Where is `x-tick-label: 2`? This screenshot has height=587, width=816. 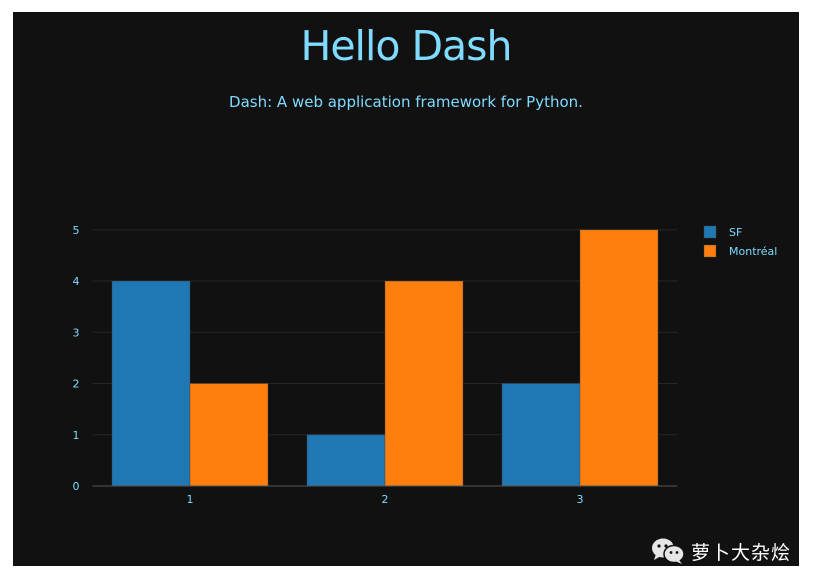
x-tick-label: 2 is located at coordinates (385, 499).